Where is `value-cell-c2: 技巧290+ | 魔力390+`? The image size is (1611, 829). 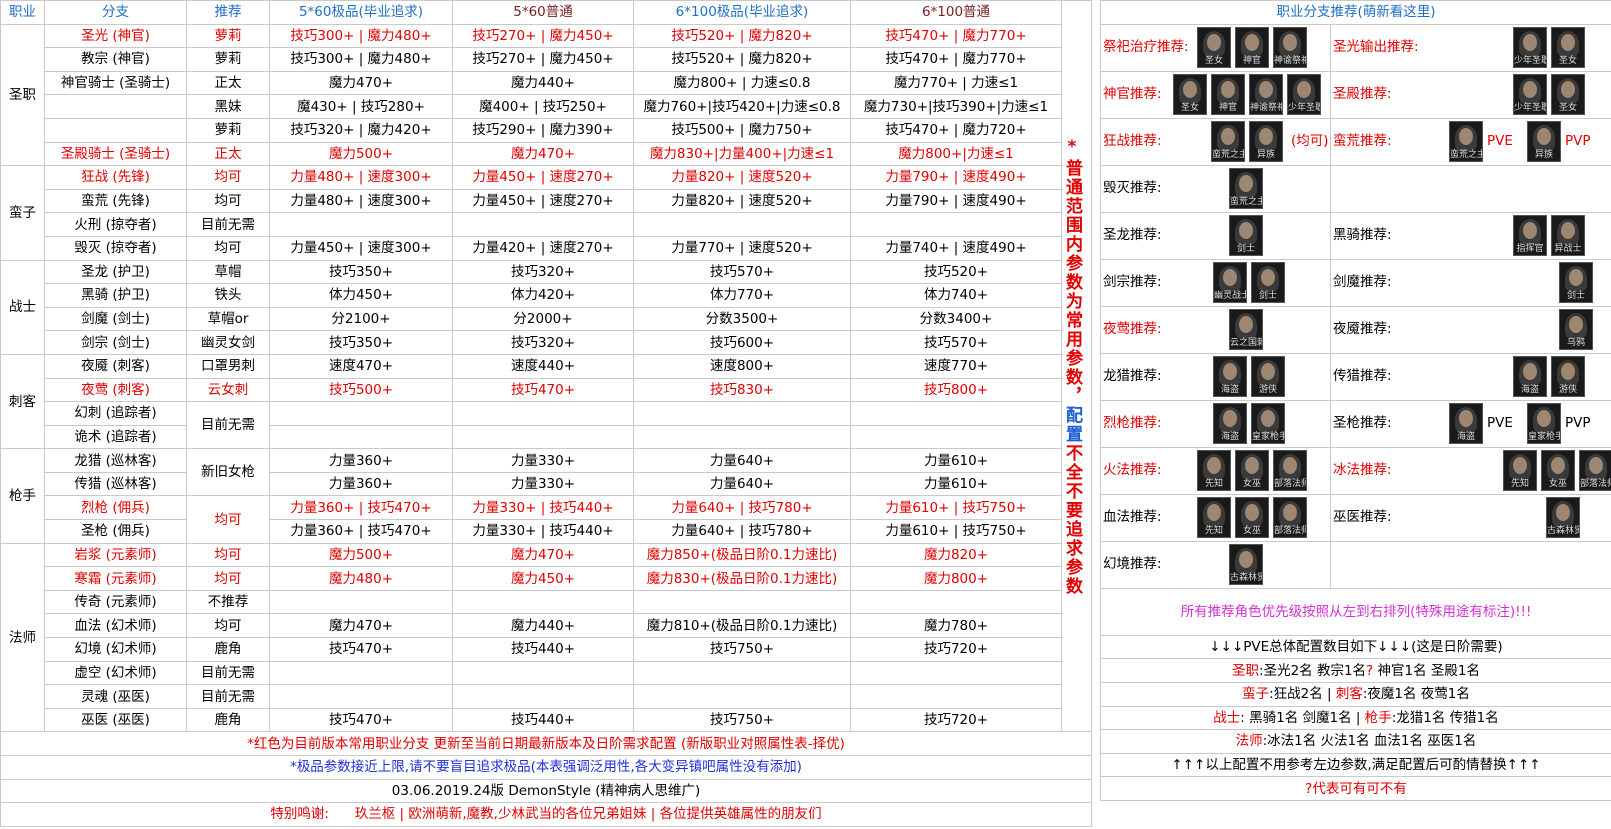 value-cell-c2: 技巧290+ | 魔力390+ is located at coordinates (543, 130).